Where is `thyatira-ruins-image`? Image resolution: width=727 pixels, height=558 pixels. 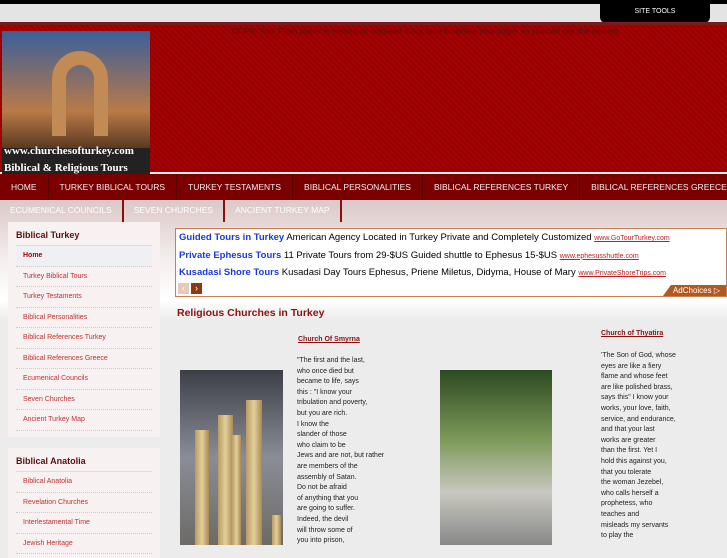
thyatira-ruins-image is located at coordinates (496, 457).